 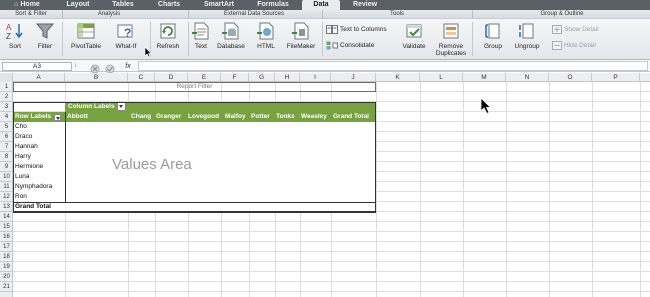 What do you see at coordinates (123, 5) in the screenshot?
I see `tab-tables: Tables` at bounding box center [123, 5].